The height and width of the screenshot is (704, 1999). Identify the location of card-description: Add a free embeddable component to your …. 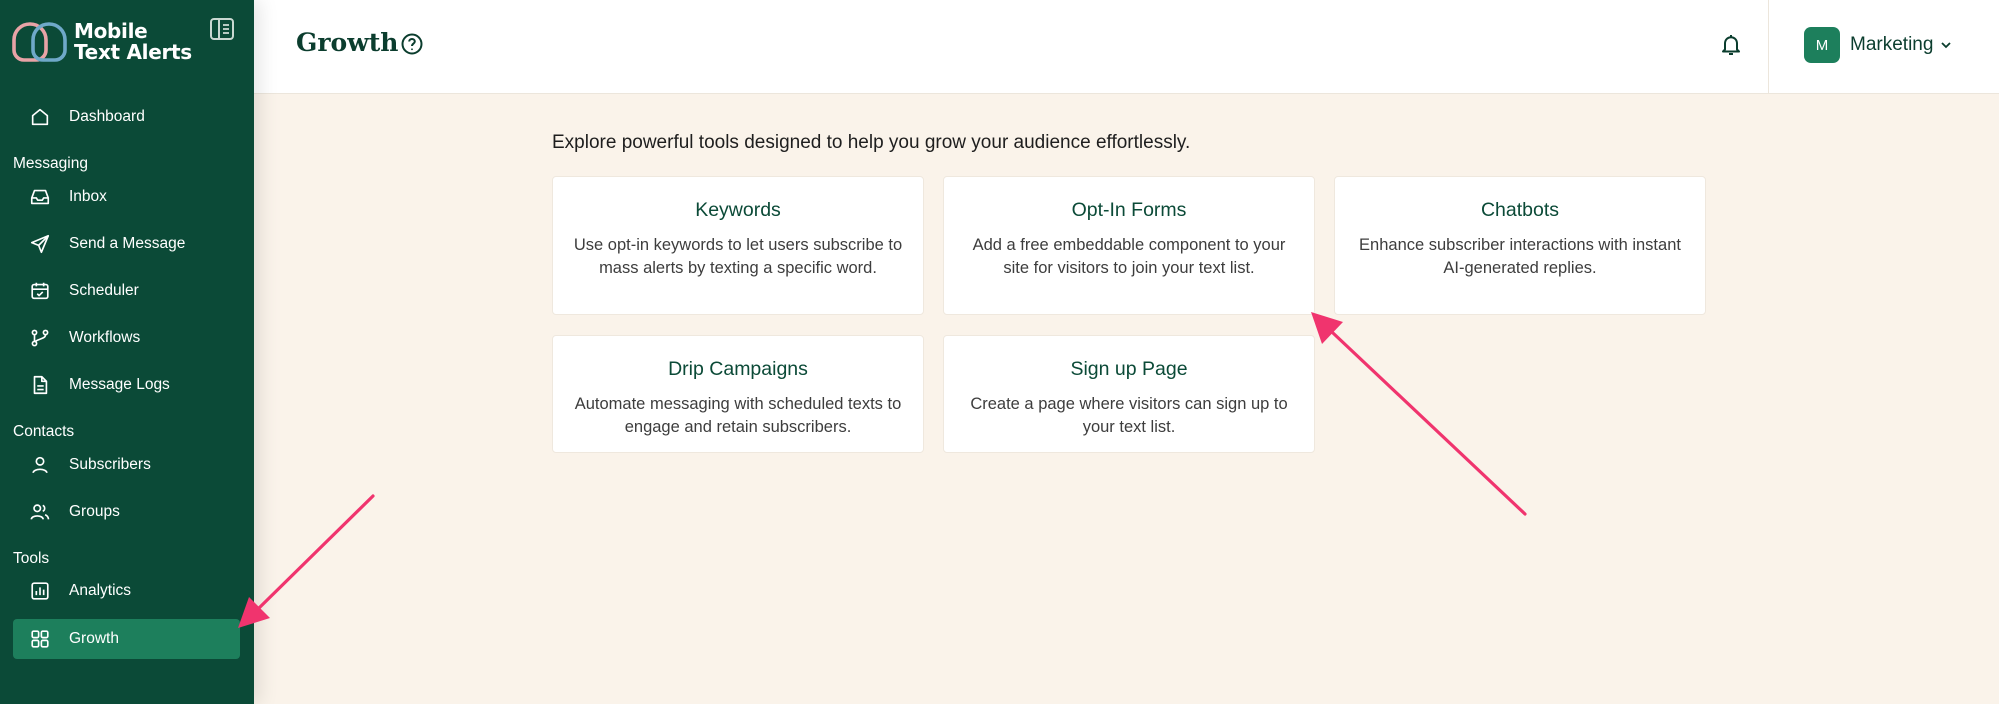
(1129, 256).